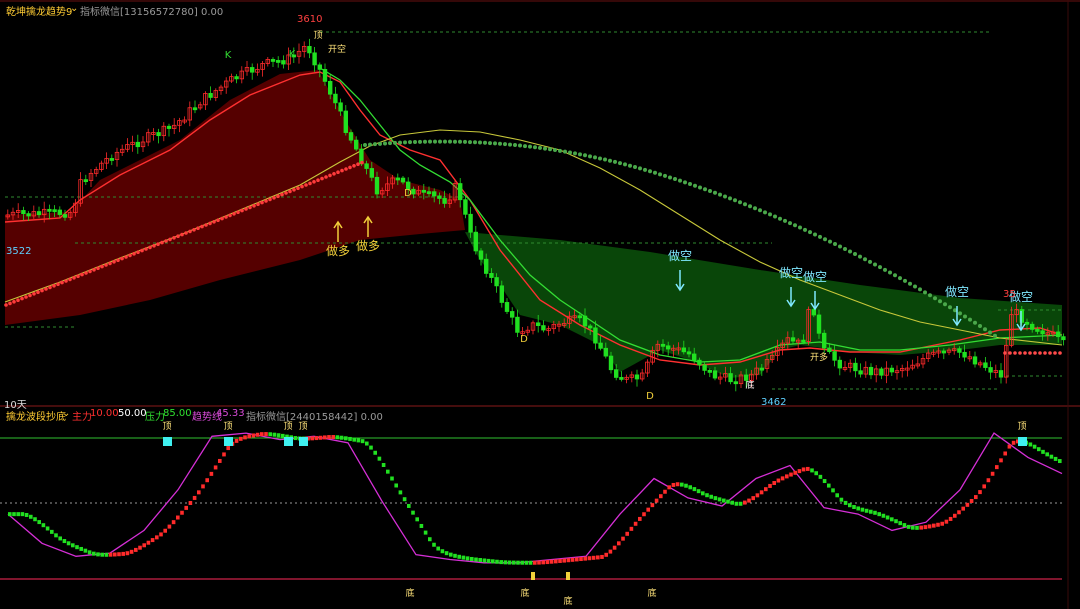 This screenshot has height=609, width=1080. Describe the element at coordinates (368, 245) in the screenshot. I see `long-label: 做多` at that location.